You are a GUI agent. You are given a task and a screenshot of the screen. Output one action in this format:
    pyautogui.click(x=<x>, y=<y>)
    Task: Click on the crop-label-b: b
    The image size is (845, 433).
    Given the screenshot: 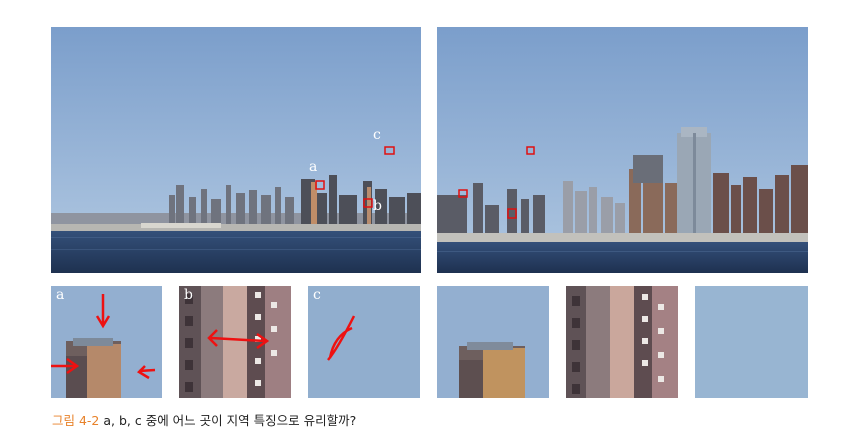 What is the action you would take?
    pyautogui.click(x=188, y=295)
    